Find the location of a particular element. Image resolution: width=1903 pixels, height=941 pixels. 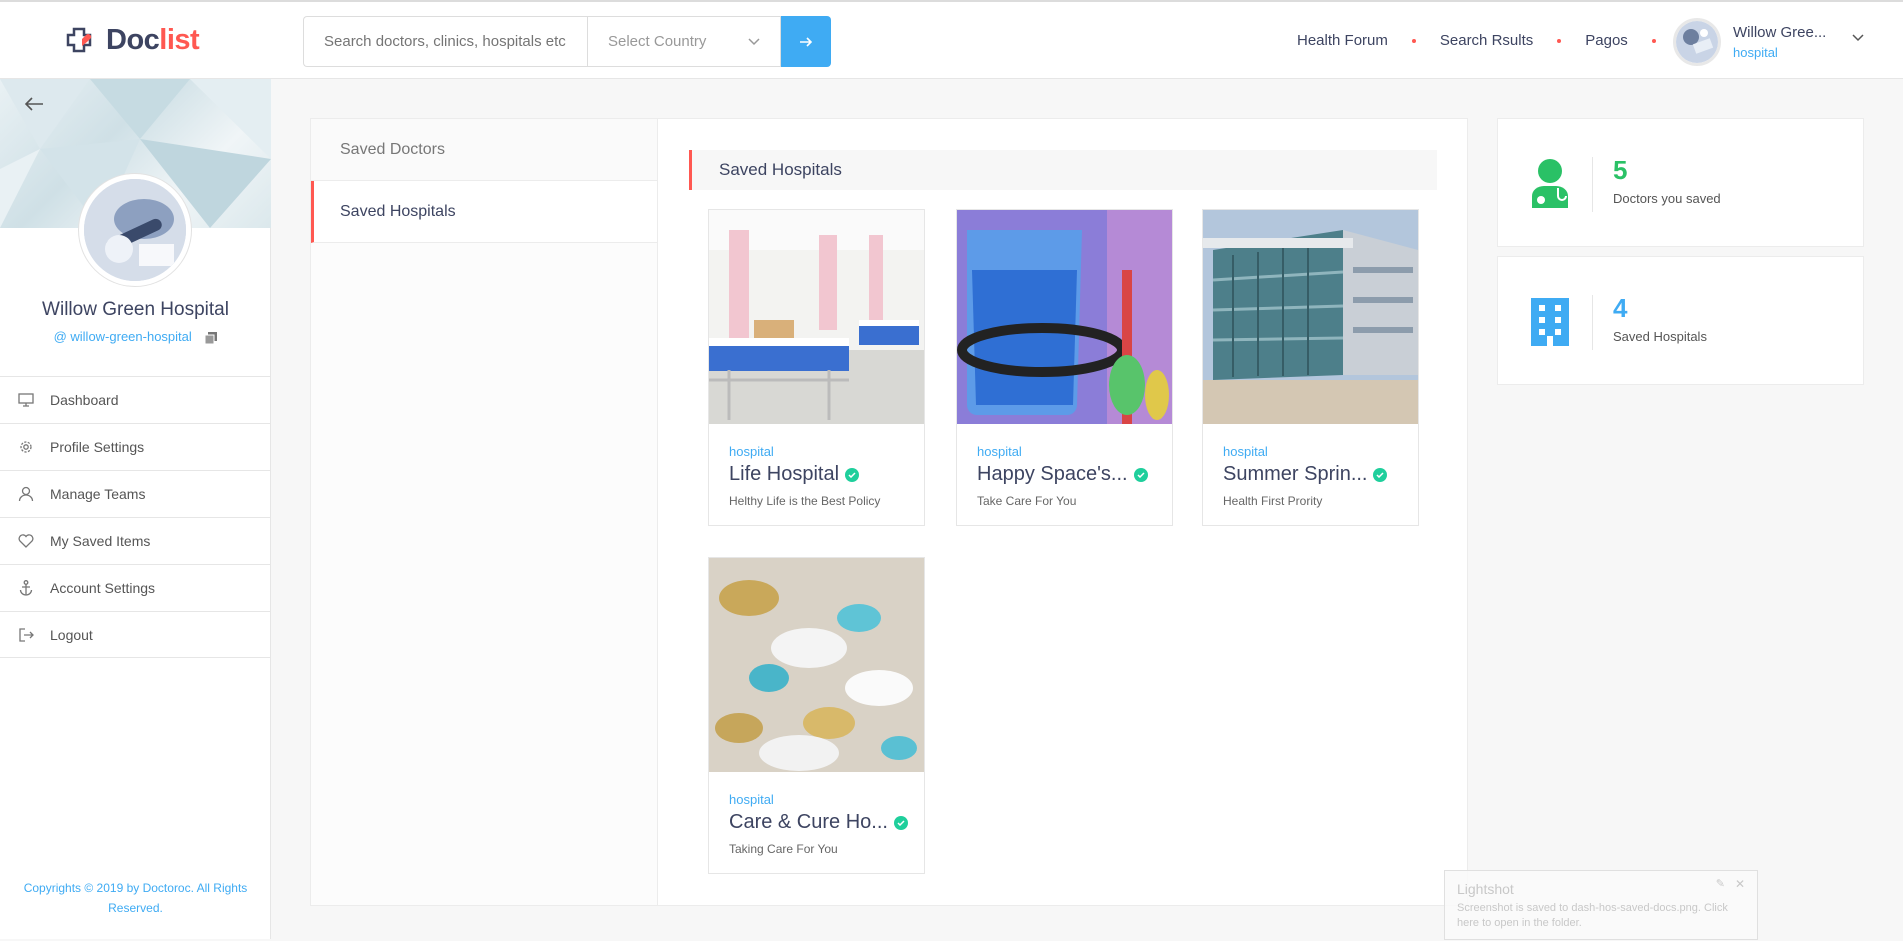

search-bar: Select Country is located at coordinates (567, 41).